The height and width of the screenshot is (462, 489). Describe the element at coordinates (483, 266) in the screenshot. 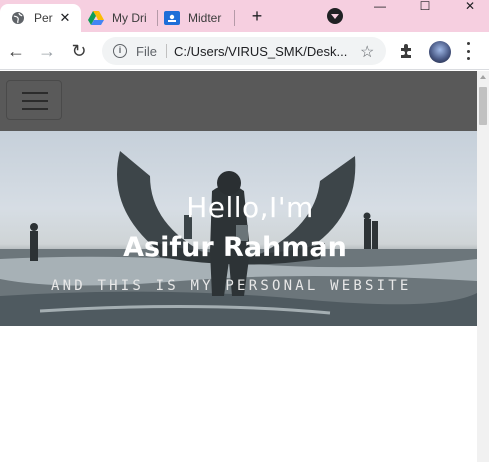

I see `page-scrollbar` at that location.